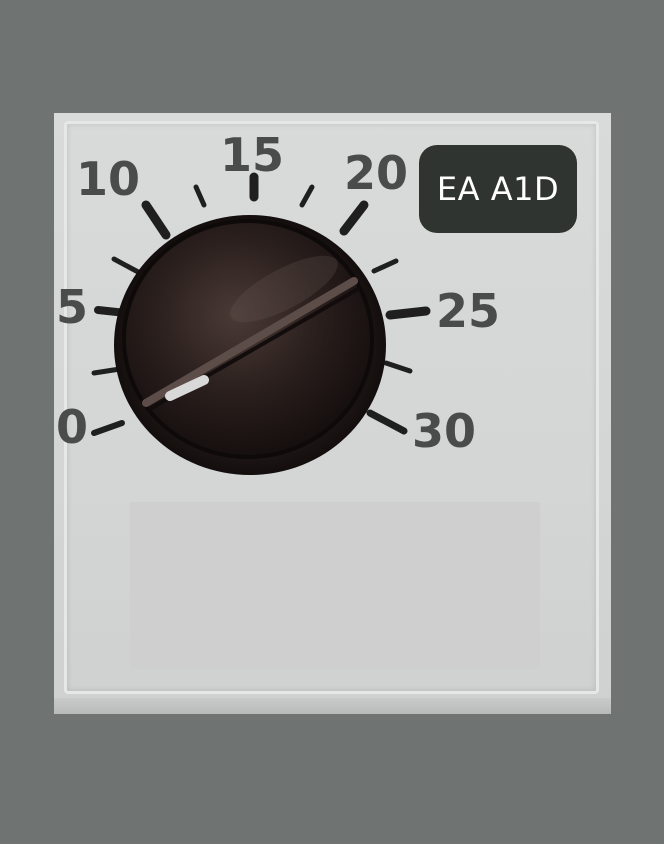  What do you see at coordinates (498, 189) in the screenshot?
I see `image-tag-badge: EA A1D` at bounding box center [498, 189].